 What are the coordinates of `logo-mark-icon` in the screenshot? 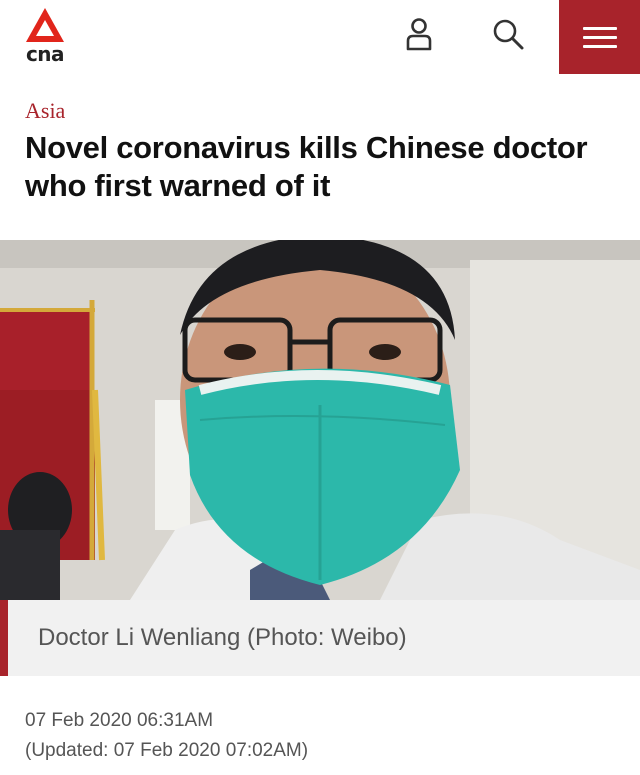 It's located at (45, 25).